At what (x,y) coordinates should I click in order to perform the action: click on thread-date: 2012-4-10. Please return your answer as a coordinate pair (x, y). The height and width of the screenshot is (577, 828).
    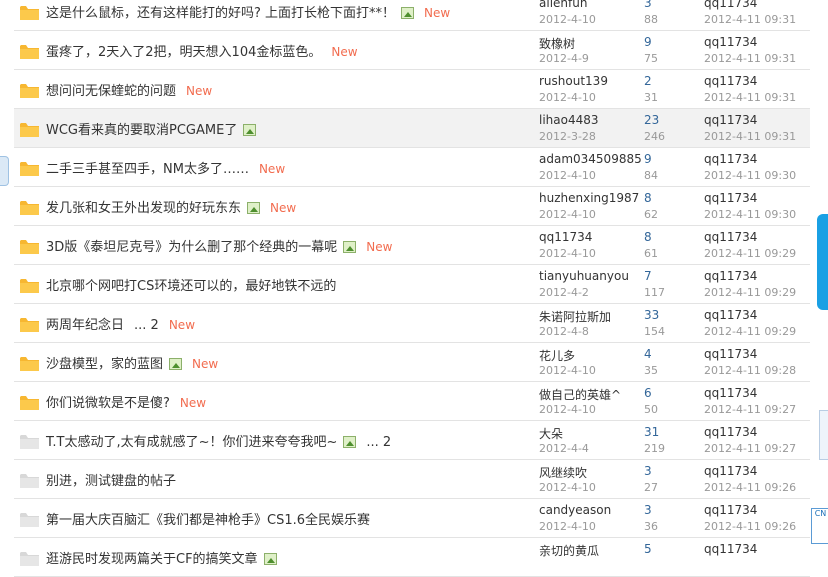
    Looking at the image, I should click on (567, 214).